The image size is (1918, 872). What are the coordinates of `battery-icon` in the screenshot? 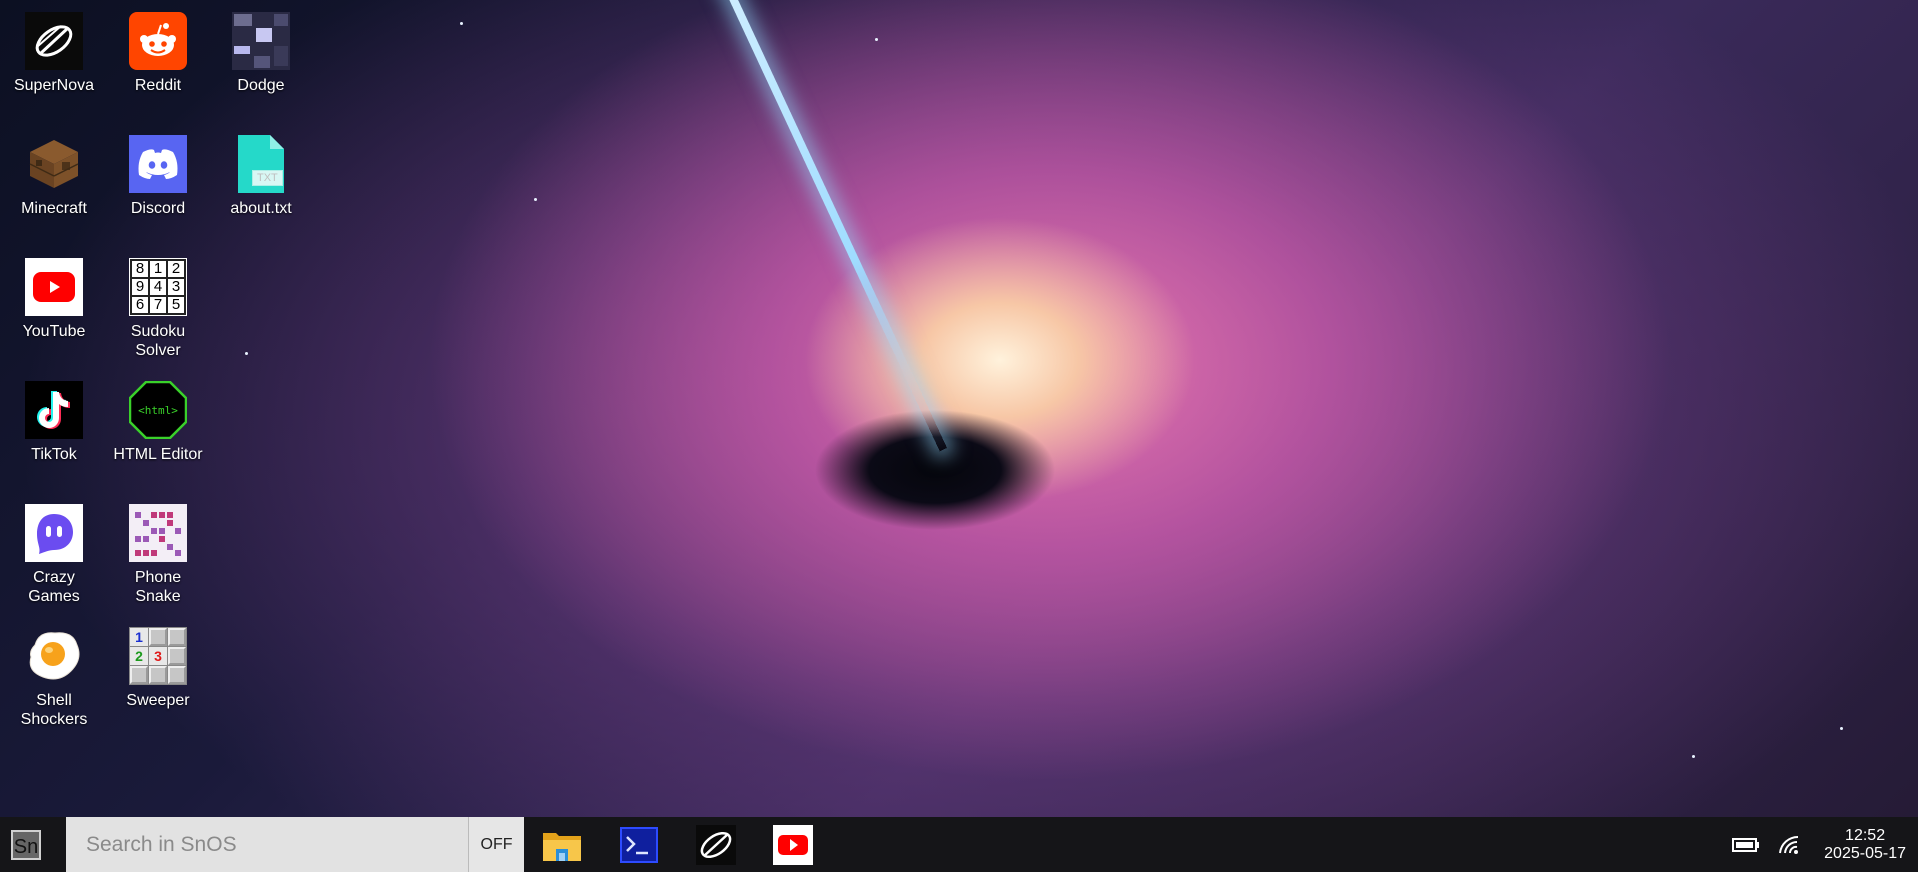 It's located at (1746, 845).